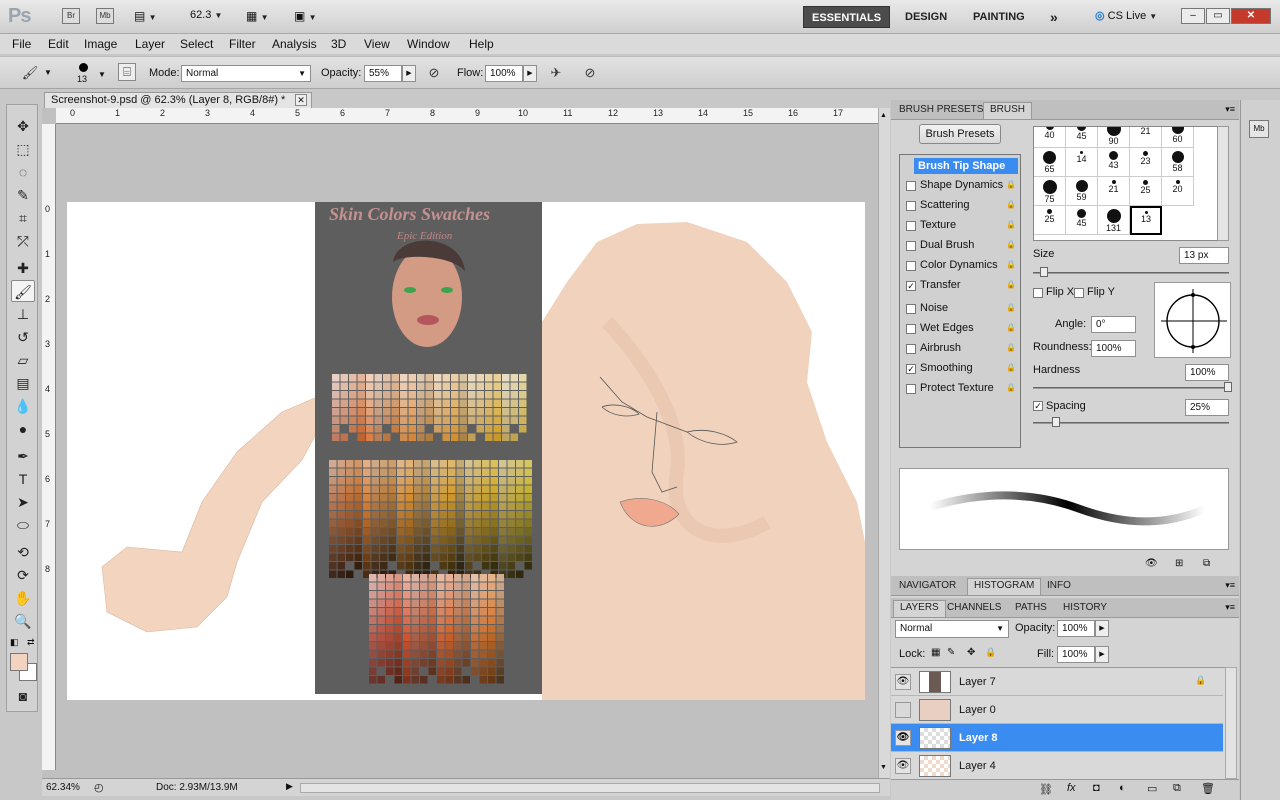 This screenshot has width=1280, height=800. I want to click on brush-setting-smoothing: ✓ Smoothing 🔒, so click(962, 370).